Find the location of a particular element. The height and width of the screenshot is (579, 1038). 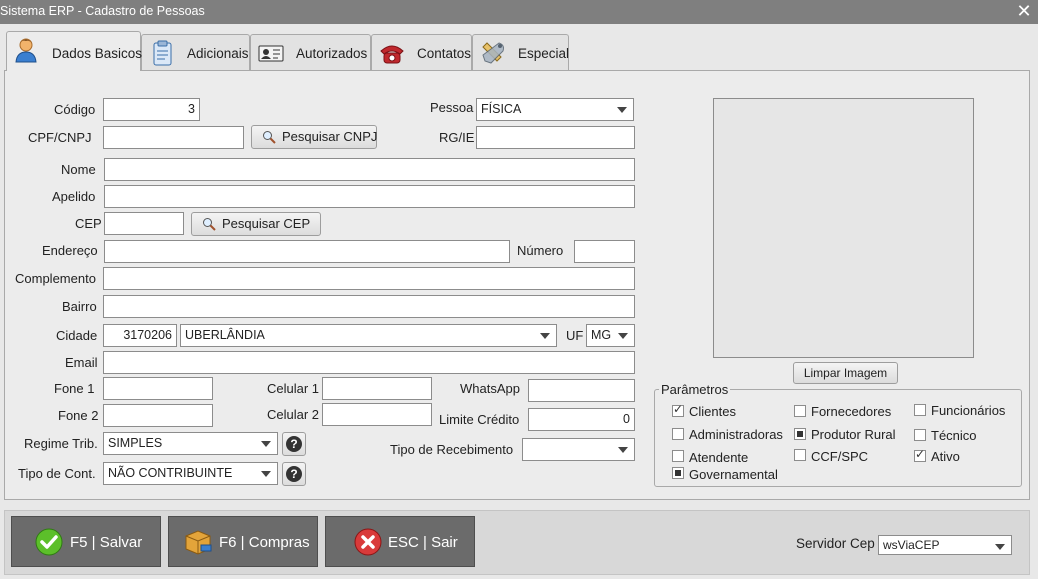

tipo-cont-help-button: ? is located at coordinates (294, 474).